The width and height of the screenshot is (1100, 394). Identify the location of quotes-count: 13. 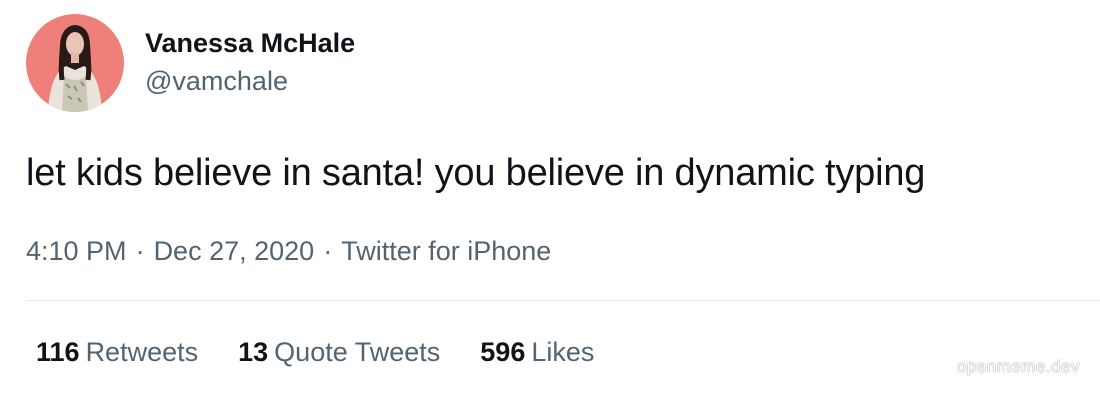
(253, 352).